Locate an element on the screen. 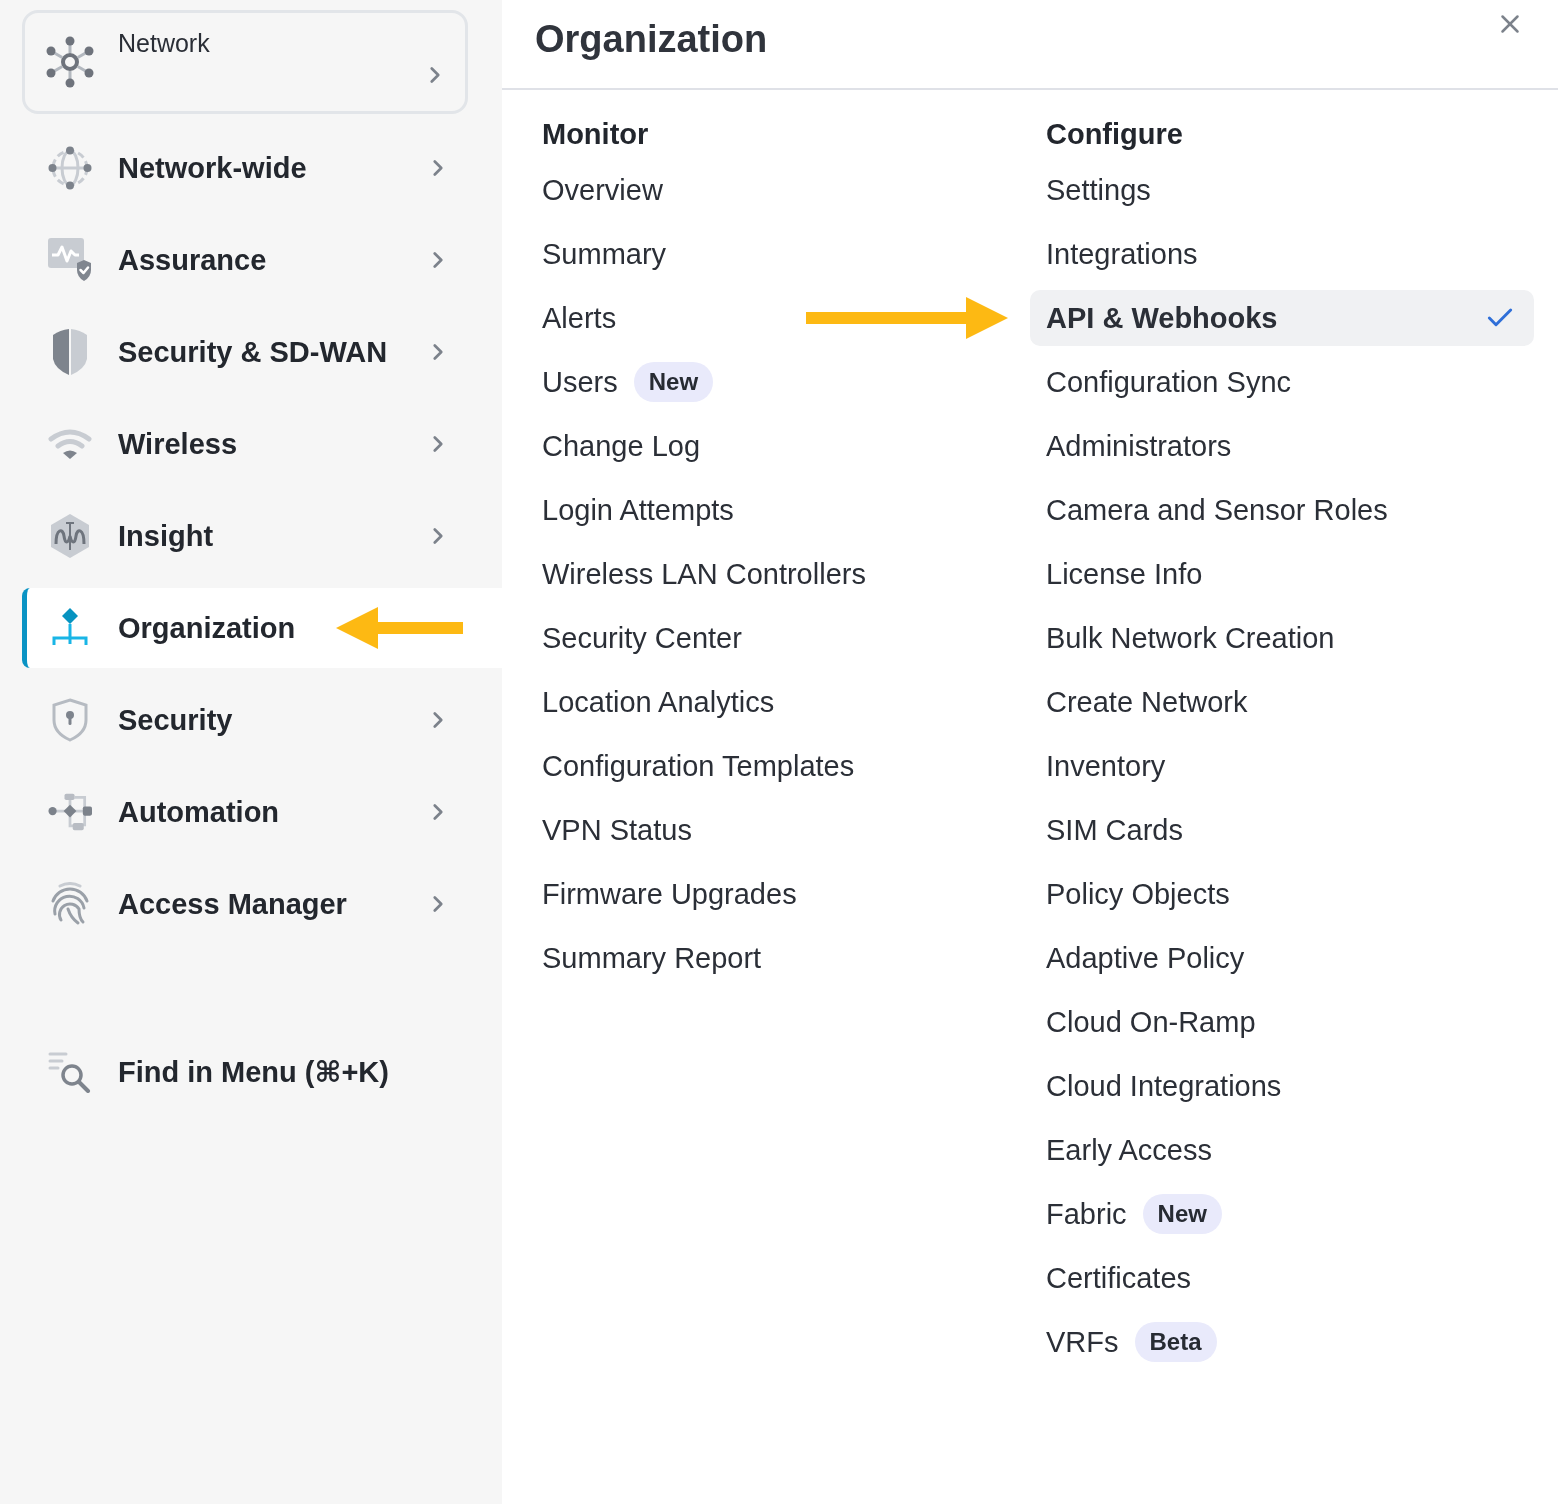 The height and width of the screenshot is (1504, 1558). menu-item: Inventory is located at coordinates (1106, 766).